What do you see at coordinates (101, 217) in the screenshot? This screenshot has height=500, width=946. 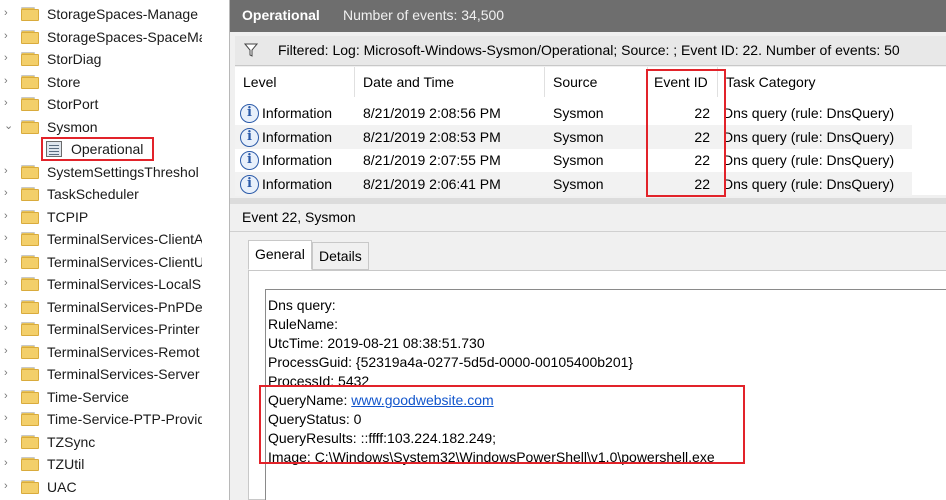 I see `tree-item: › TCPIP` at bounding box center [101, 217].